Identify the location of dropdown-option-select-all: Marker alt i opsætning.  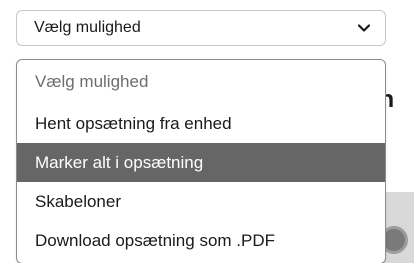
(201, 162).